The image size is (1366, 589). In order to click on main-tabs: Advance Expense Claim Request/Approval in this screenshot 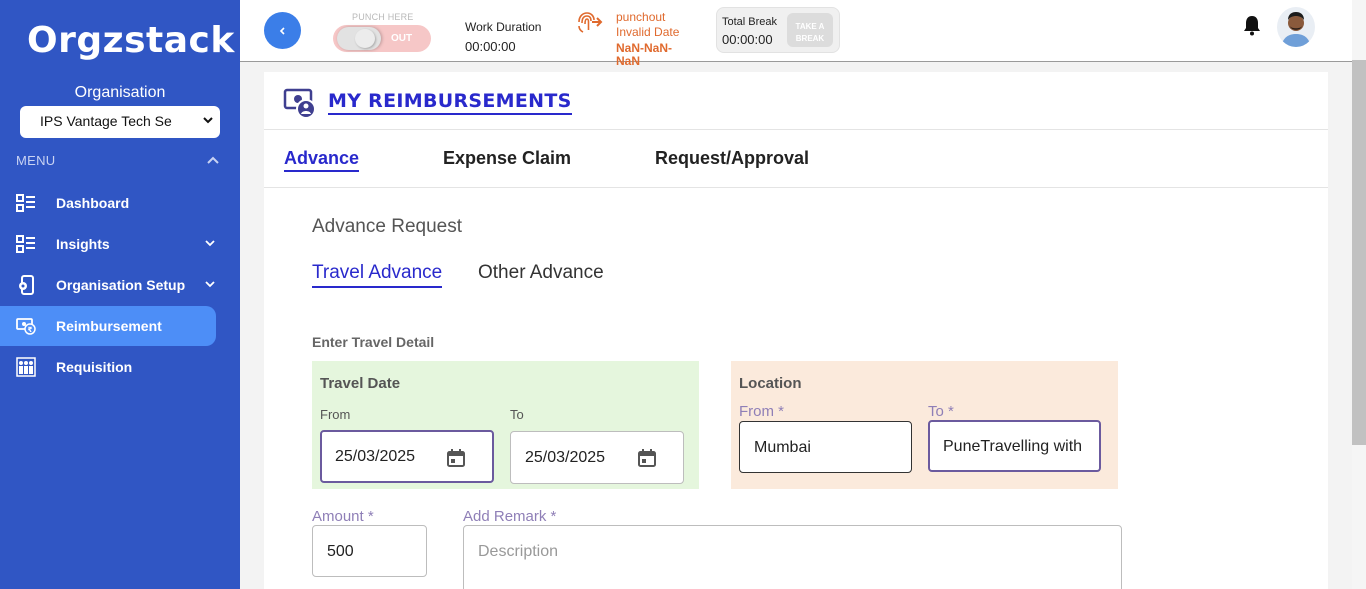, I will do `click(796, 159)`.